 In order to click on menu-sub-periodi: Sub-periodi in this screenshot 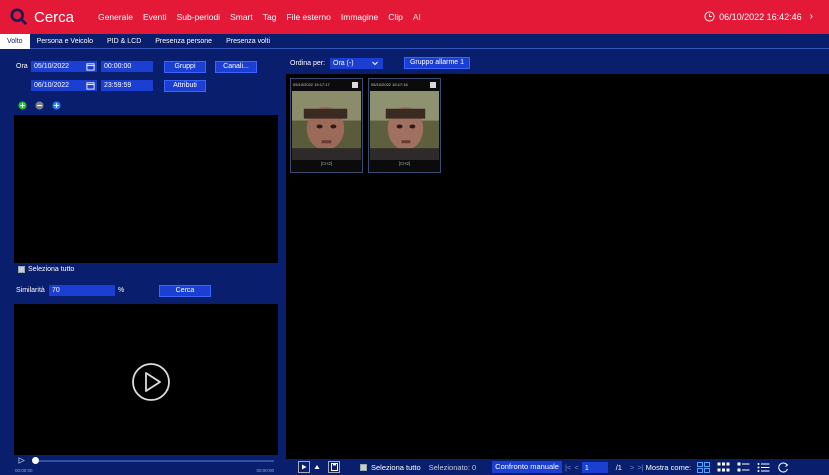, I will do `click(198, 17)`.